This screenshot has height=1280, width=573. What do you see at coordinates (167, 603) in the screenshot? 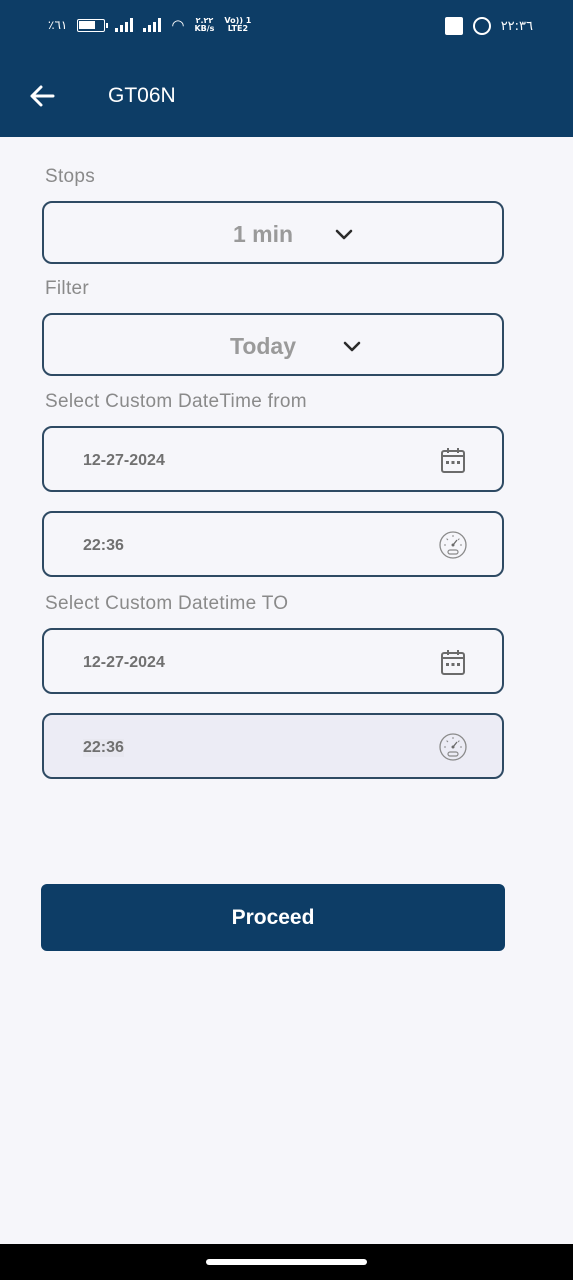
I see `to-label: Select Custom Datetime TO` at bounding box center [167, 603].